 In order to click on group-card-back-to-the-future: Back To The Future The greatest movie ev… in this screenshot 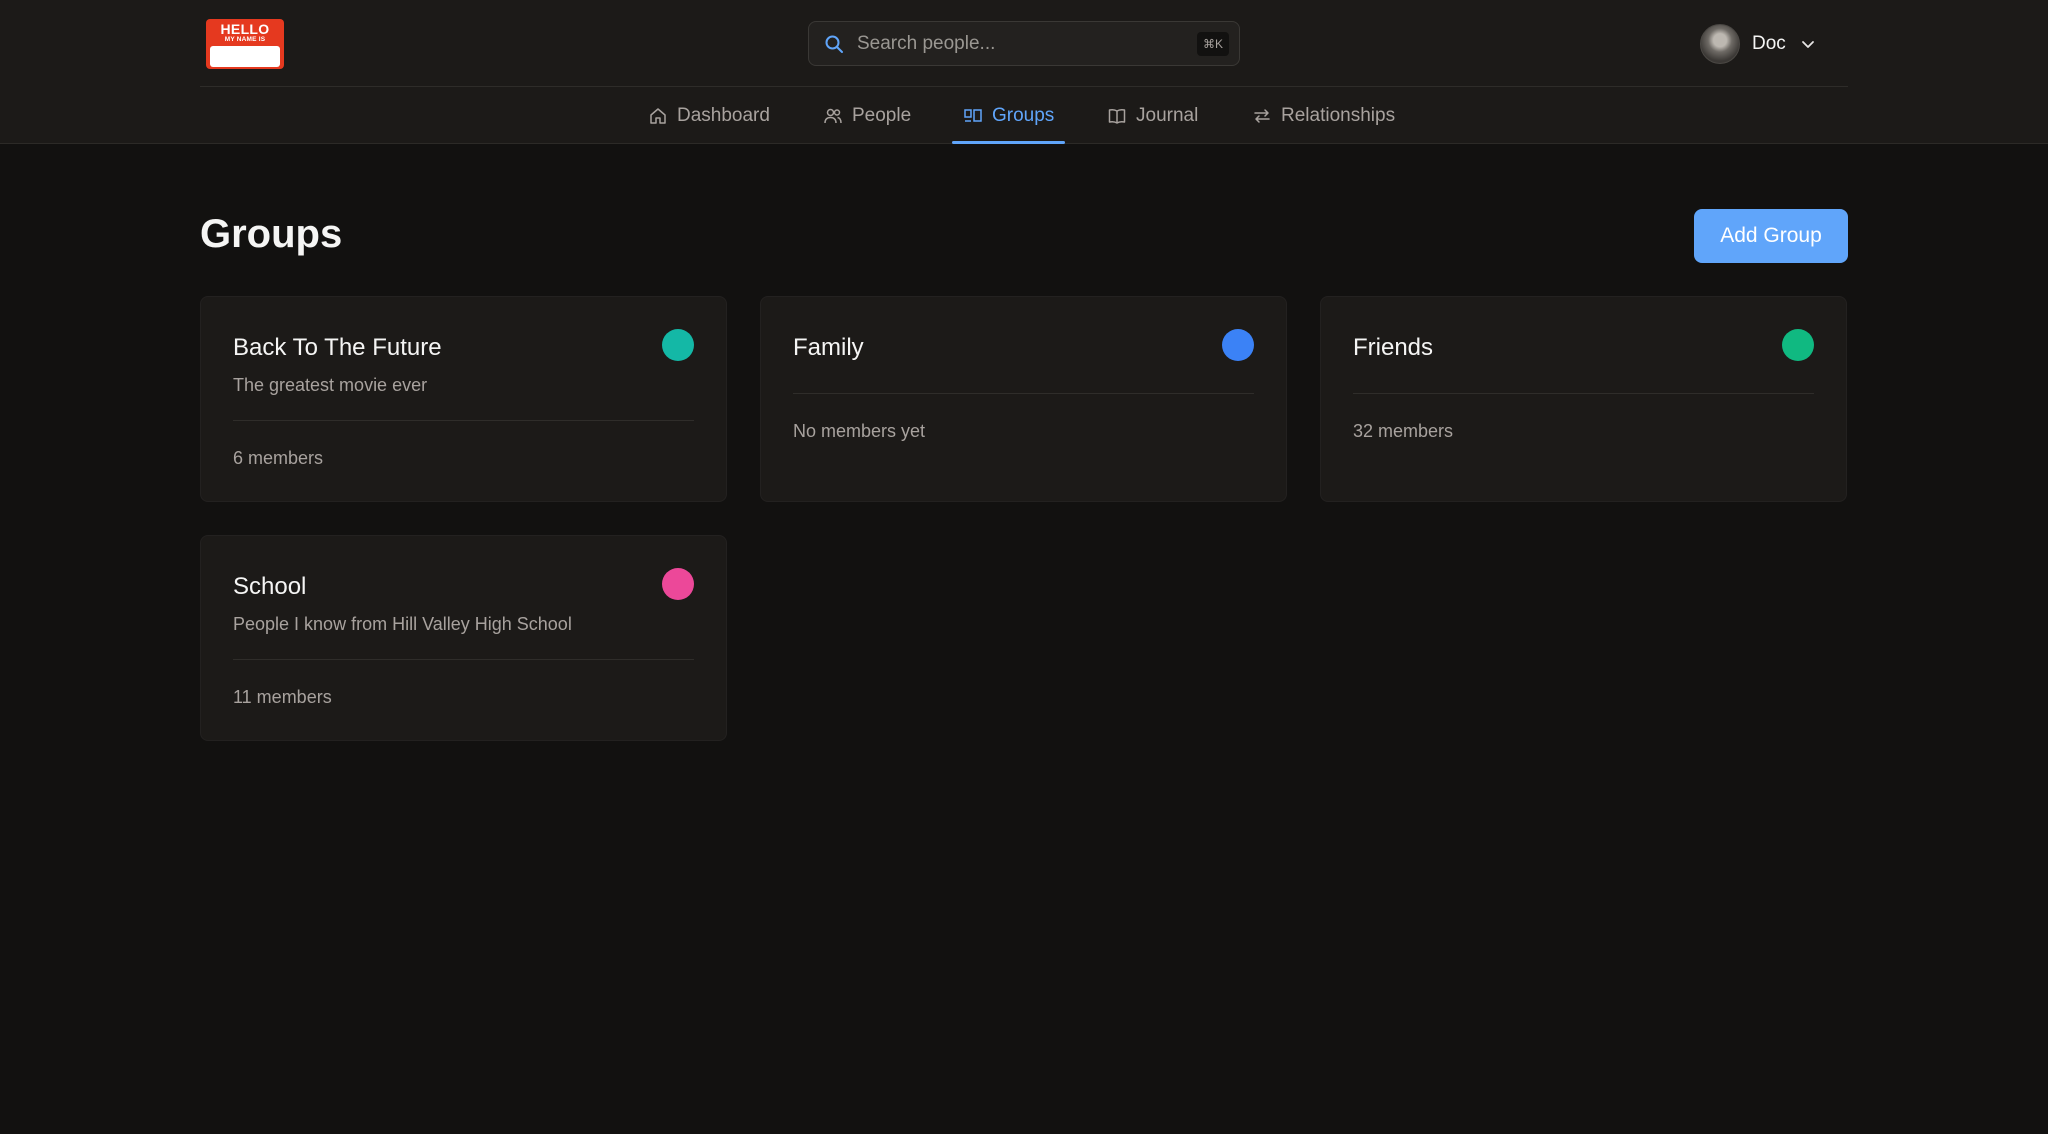, I will do `click(463, 399)`.